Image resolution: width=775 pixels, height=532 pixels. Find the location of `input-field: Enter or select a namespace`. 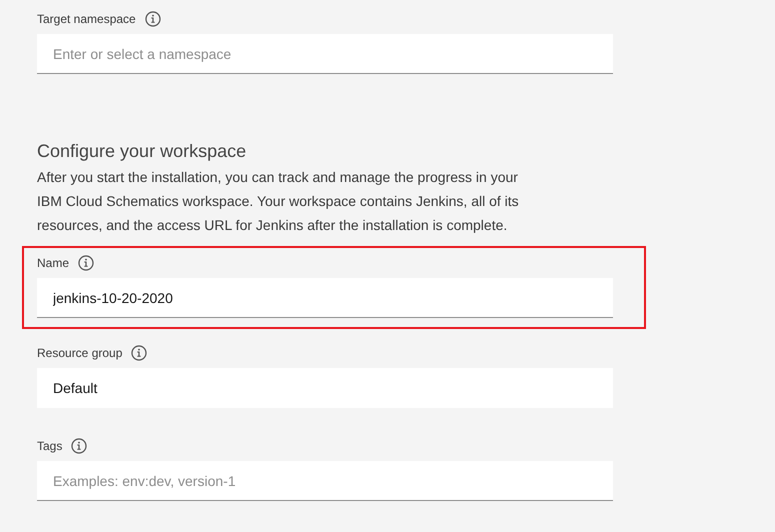

input-field: Enter or select a namespace is located at coordinates (325, 54).